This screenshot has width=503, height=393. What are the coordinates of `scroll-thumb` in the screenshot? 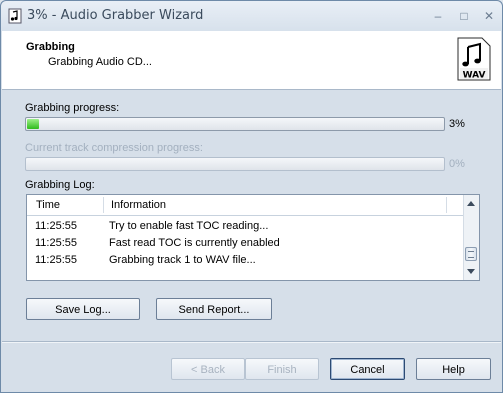 It's located at (471, 254).